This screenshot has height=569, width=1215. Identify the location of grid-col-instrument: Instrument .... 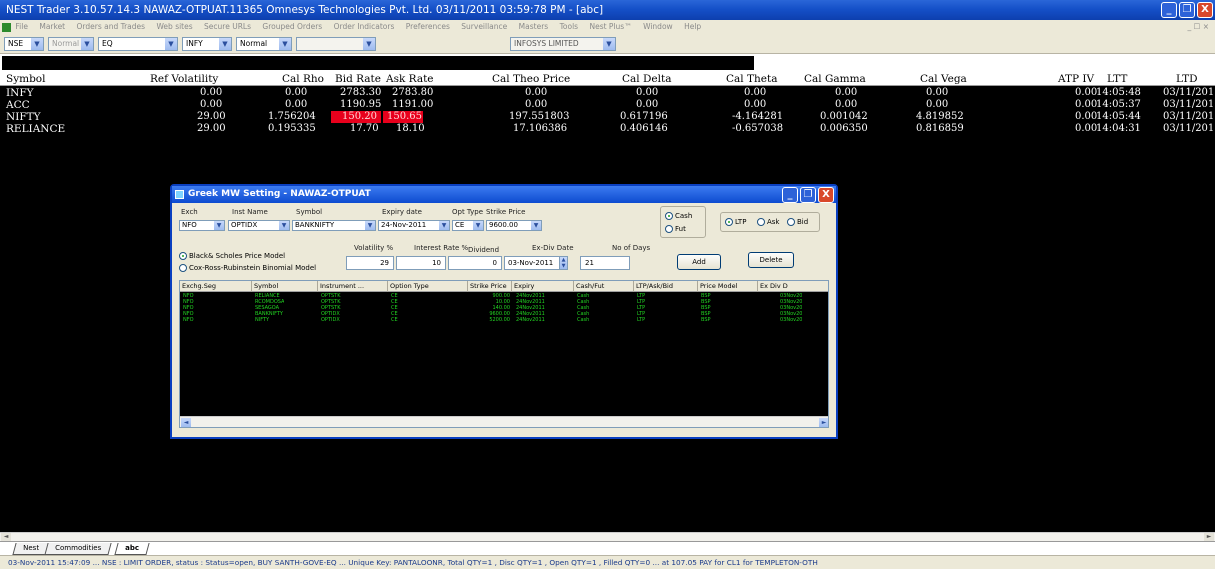
(353, 286).